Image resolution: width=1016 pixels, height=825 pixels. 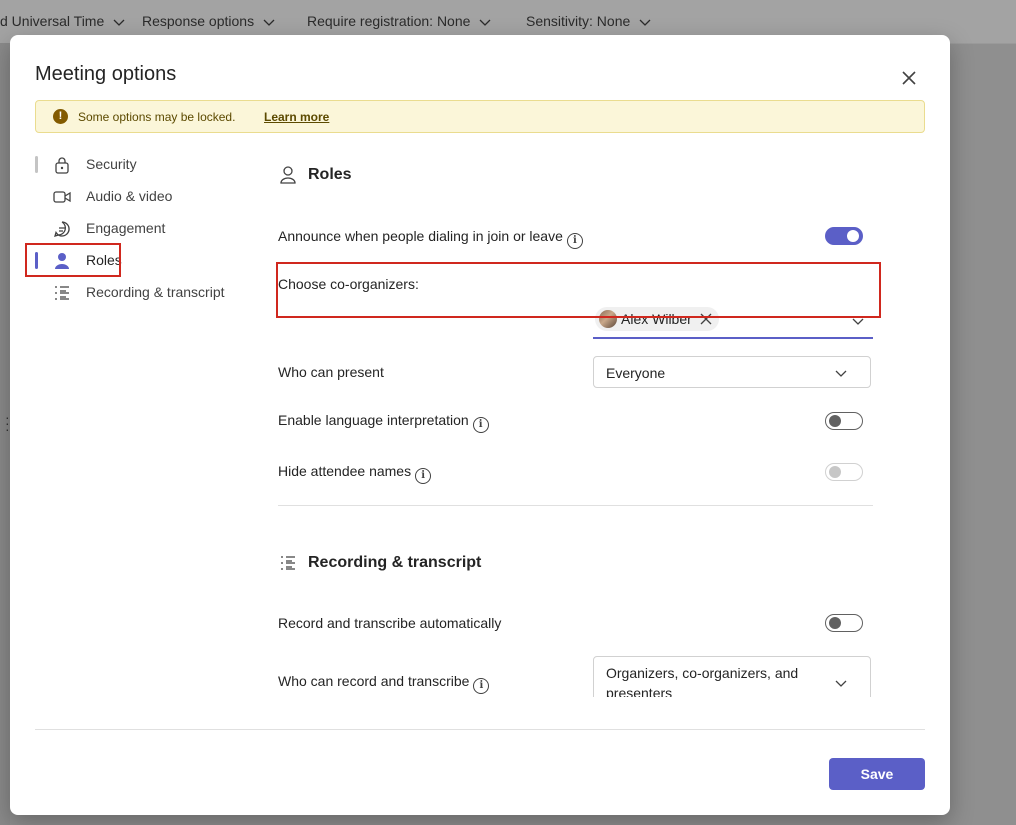 I want to click on timezone-dropdown: d Universal Time, so click(x=63, y=21).